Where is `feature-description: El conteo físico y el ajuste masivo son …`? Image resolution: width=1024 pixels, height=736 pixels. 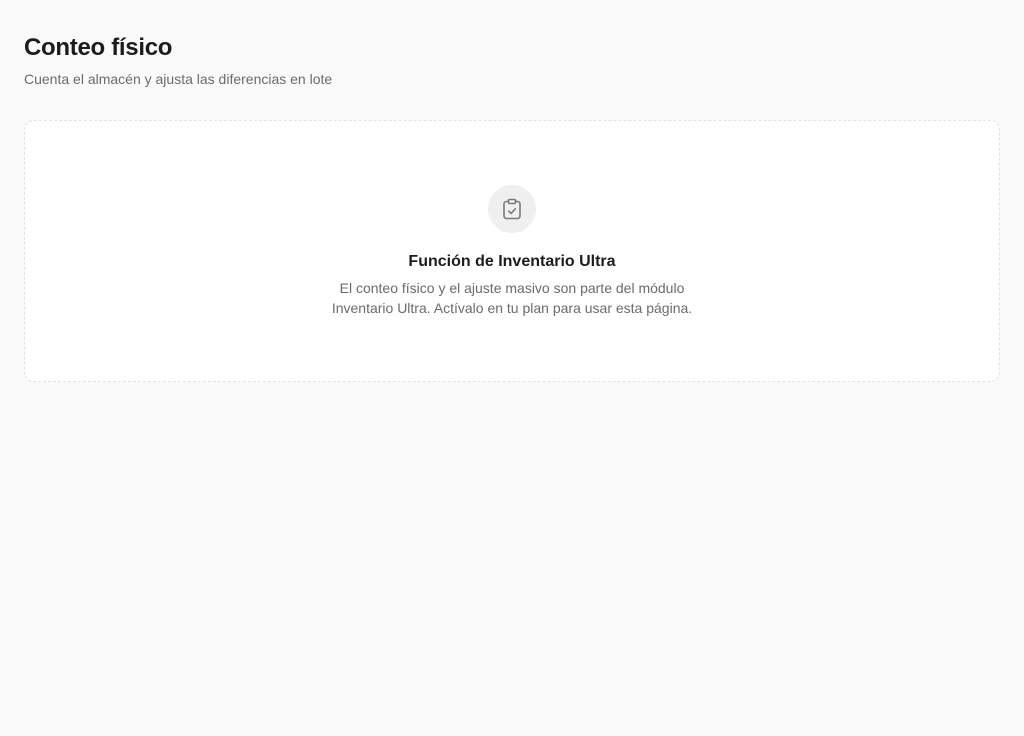 feature-description: El conteo físico y el ajuste masivo son … is located at coordinates (512, 298).